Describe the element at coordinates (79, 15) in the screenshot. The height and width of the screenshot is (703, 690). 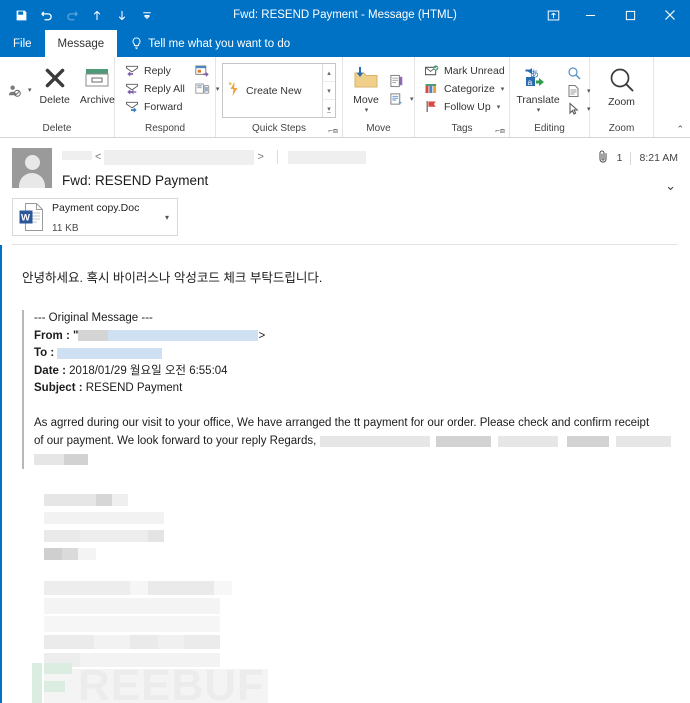
I see `quick-access-toolbar` at that location.